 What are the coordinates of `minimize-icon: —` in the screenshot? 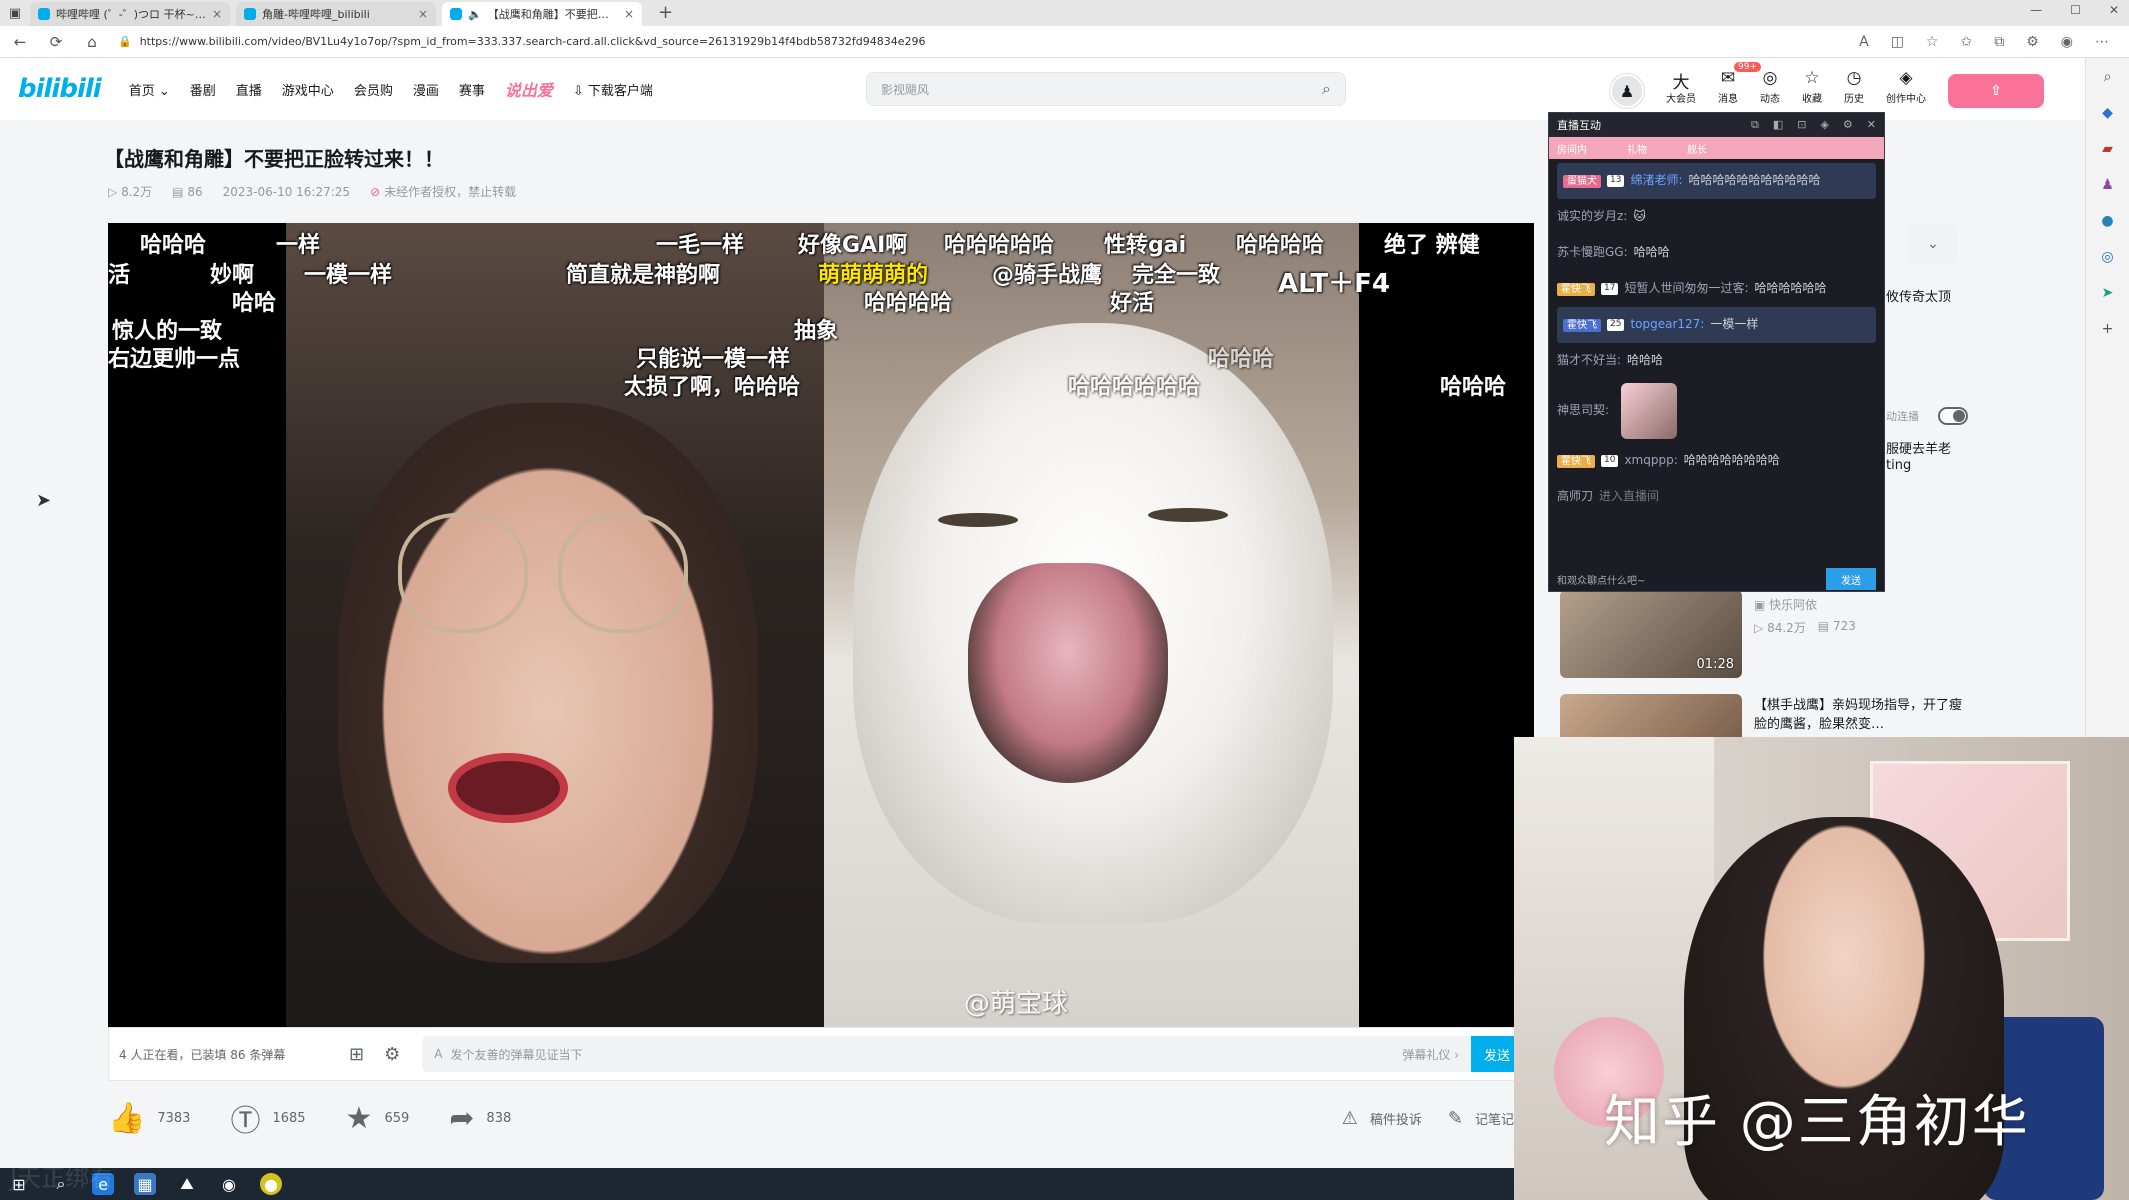 It's located at (2036, 10).